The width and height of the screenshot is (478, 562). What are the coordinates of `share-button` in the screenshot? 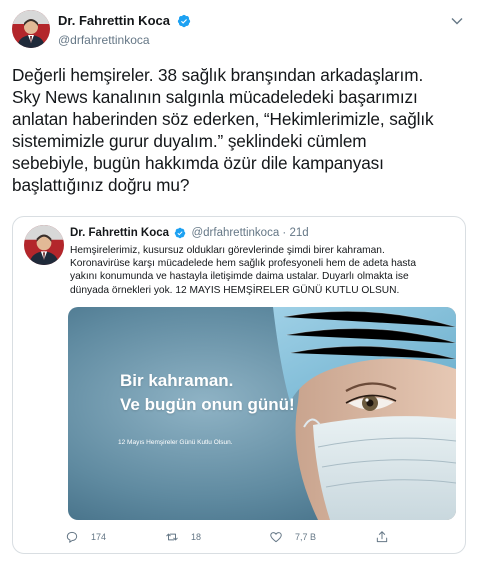 It's located at (388, 537).